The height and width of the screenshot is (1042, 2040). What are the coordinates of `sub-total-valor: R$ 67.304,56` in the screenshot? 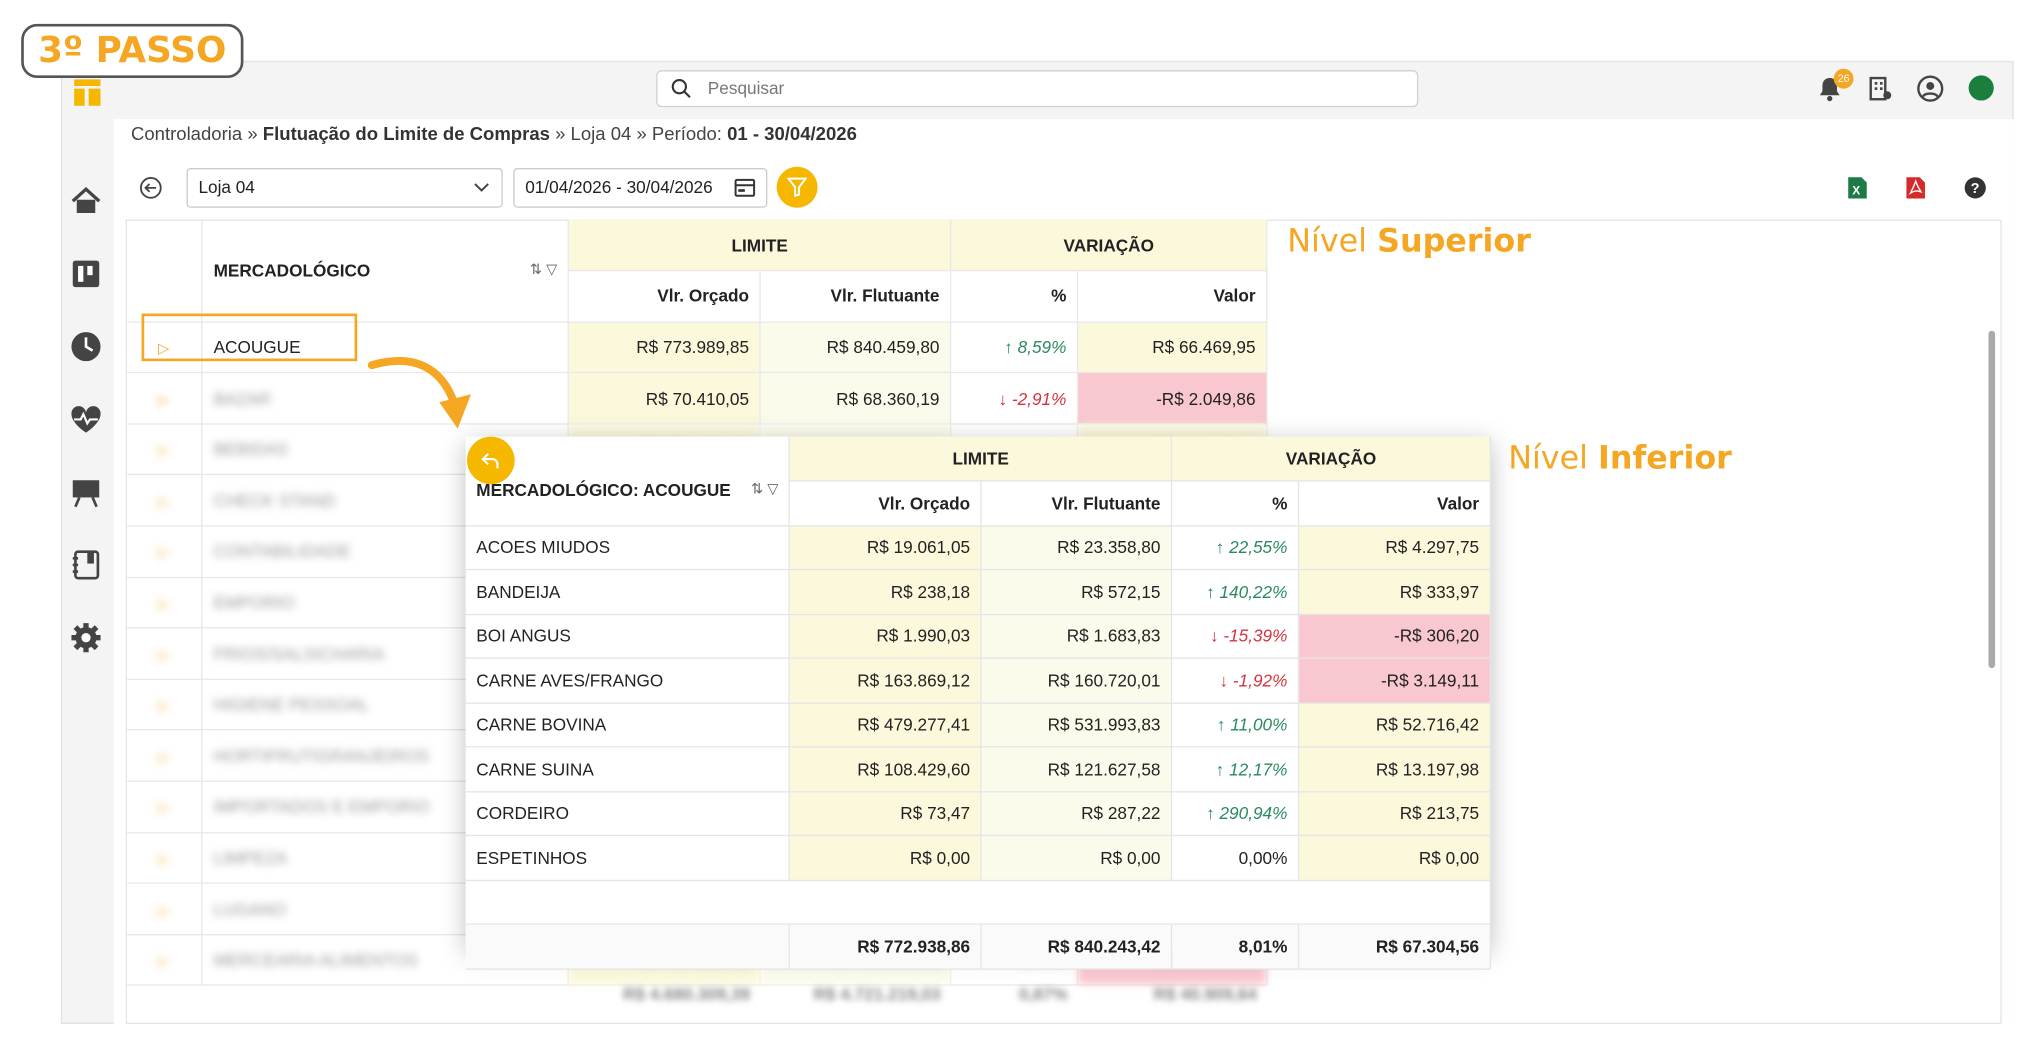 It's located at (1395, 947).